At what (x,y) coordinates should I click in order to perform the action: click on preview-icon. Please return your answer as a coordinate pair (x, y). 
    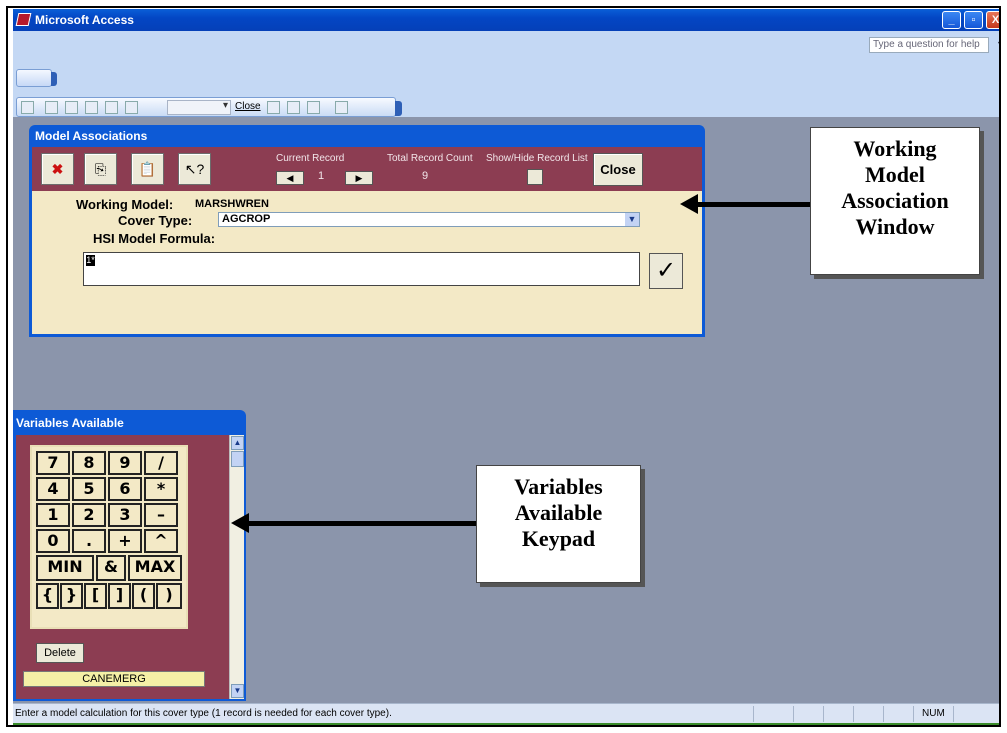
    Looking at the image, I should click on (71, 107).